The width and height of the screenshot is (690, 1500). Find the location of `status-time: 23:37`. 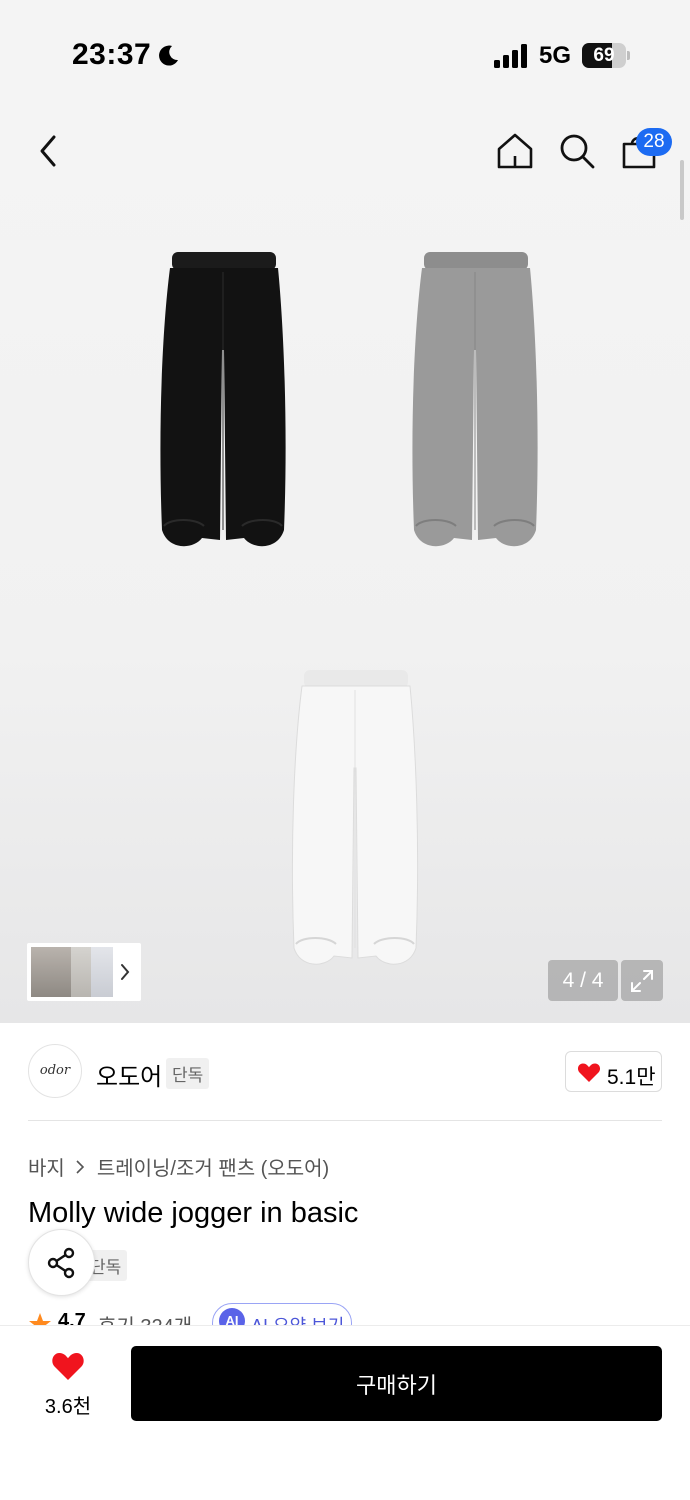

status-time: 23:37 is located at coordinates (112, 54).